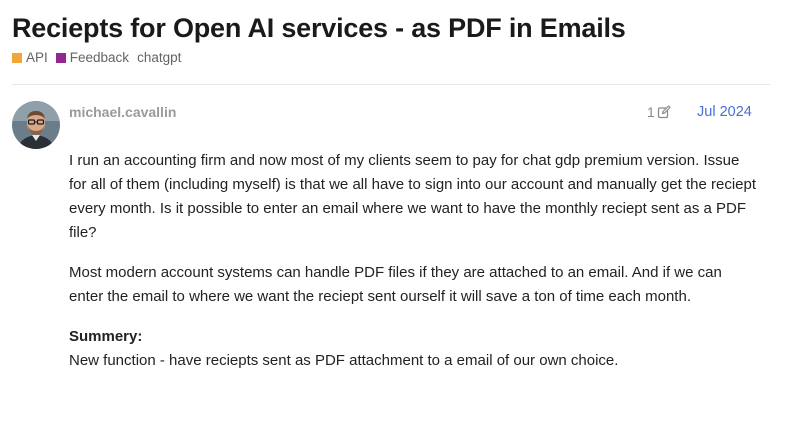 Image resolution: width=801 pixels, height=423 pixels. What do you see at coordinates (391, 84) in the screenshot?
I see `title-divider` at bounding box center [391, 84].